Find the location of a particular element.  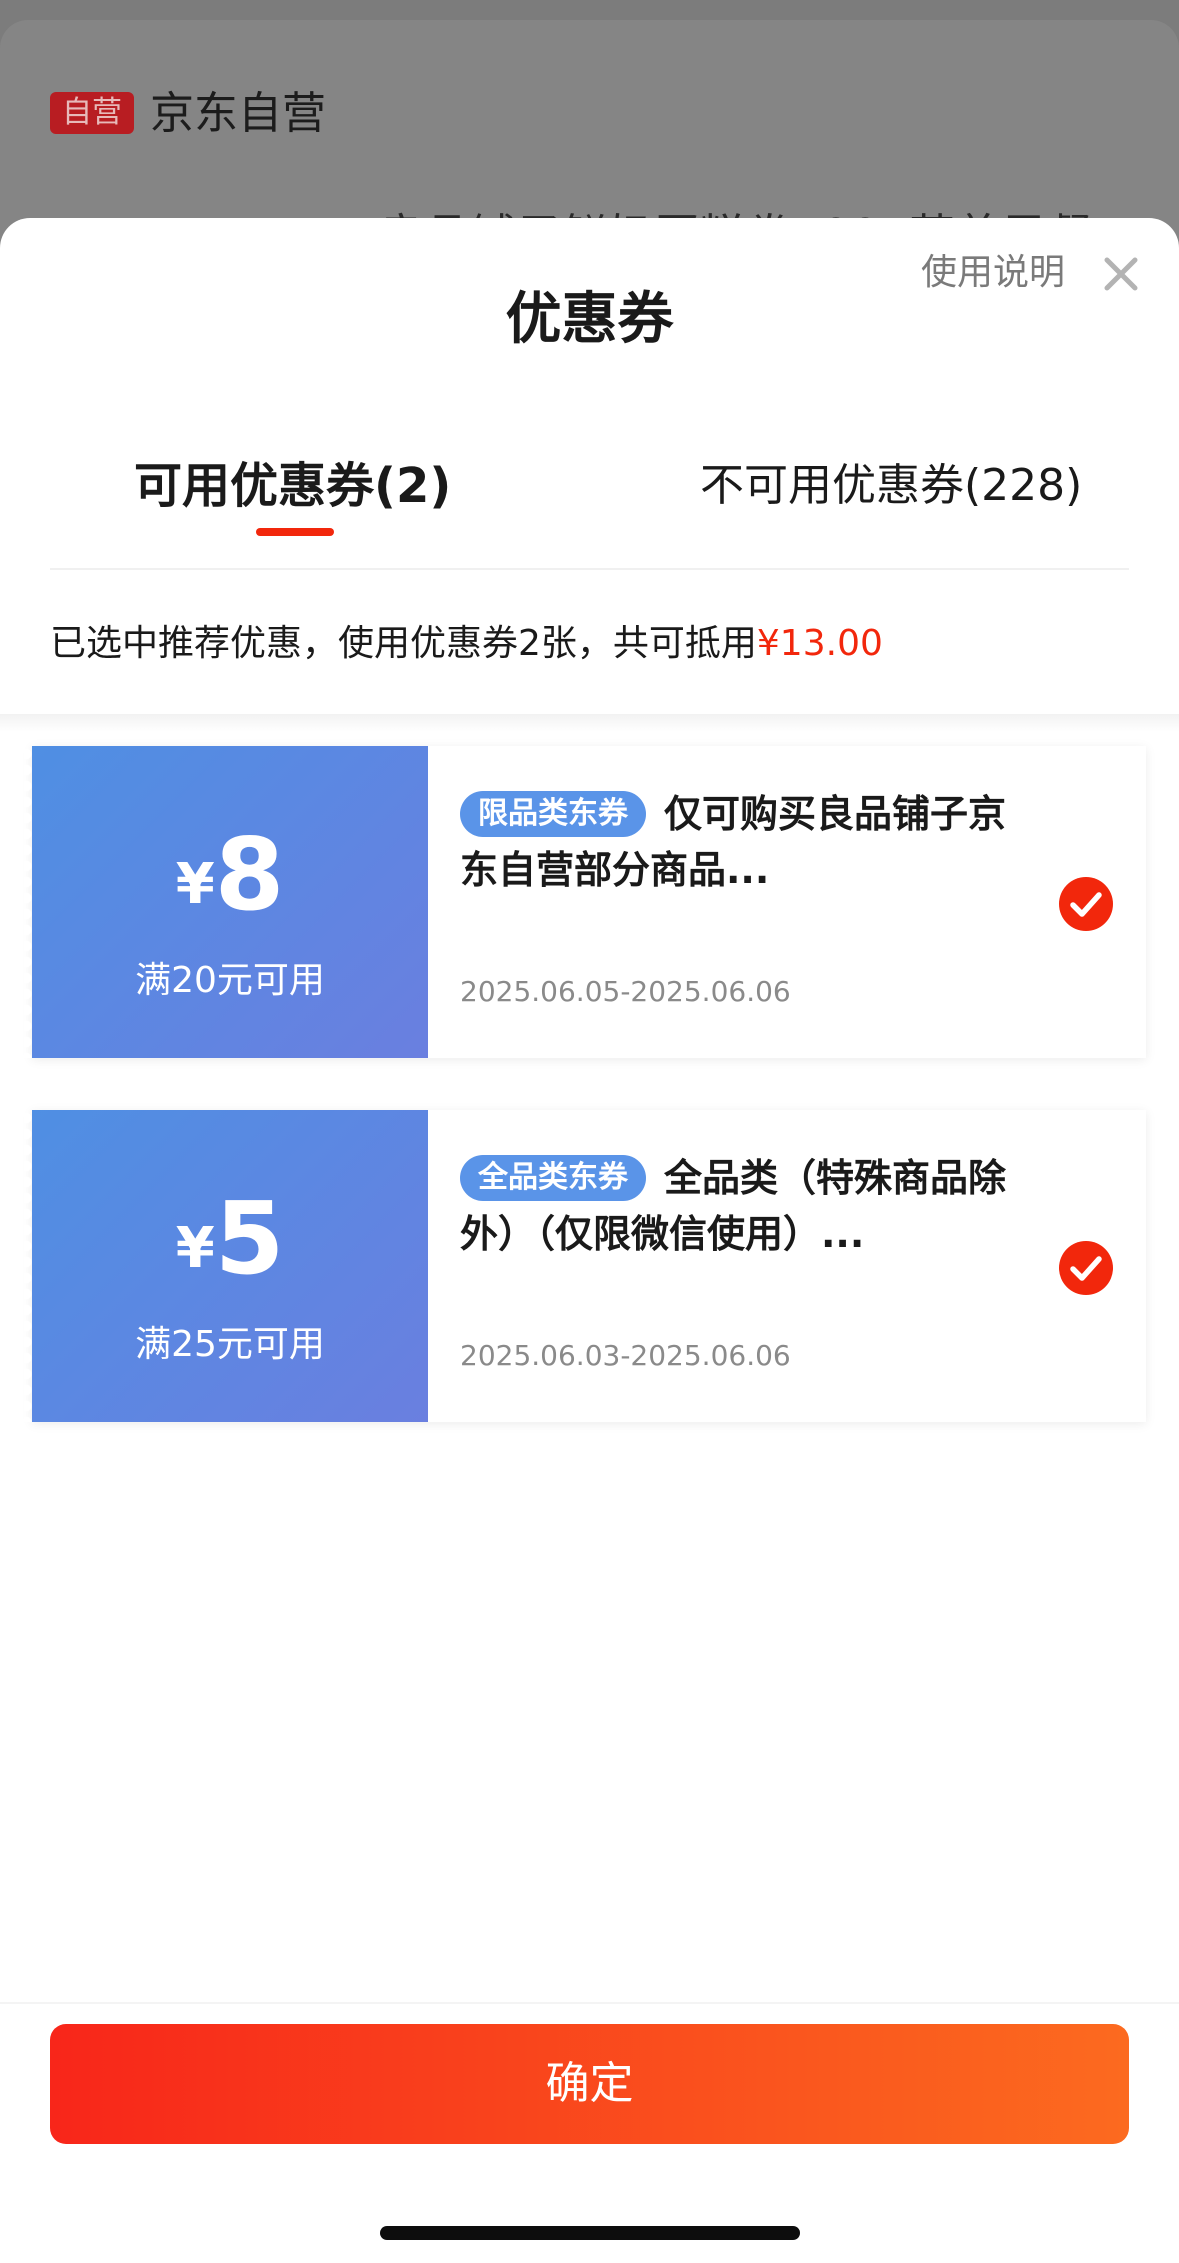

coupon-amount: ¥8 is located at coordinates (230, 875).